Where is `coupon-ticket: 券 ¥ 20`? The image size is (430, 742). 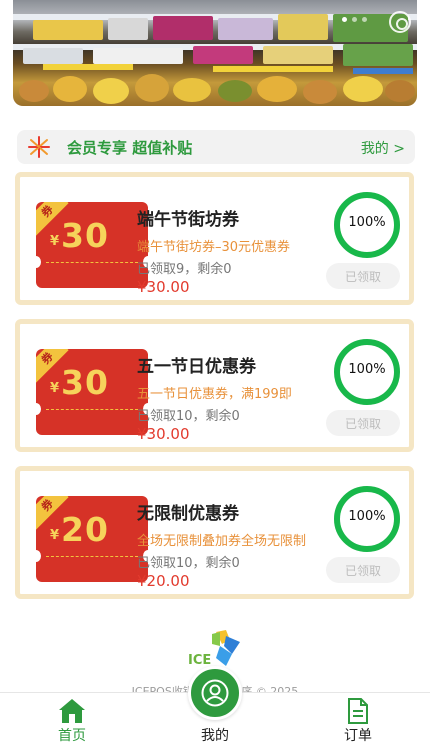 coupon-ticket: 券 ¥ 20 is located at coordinates (92, 539).